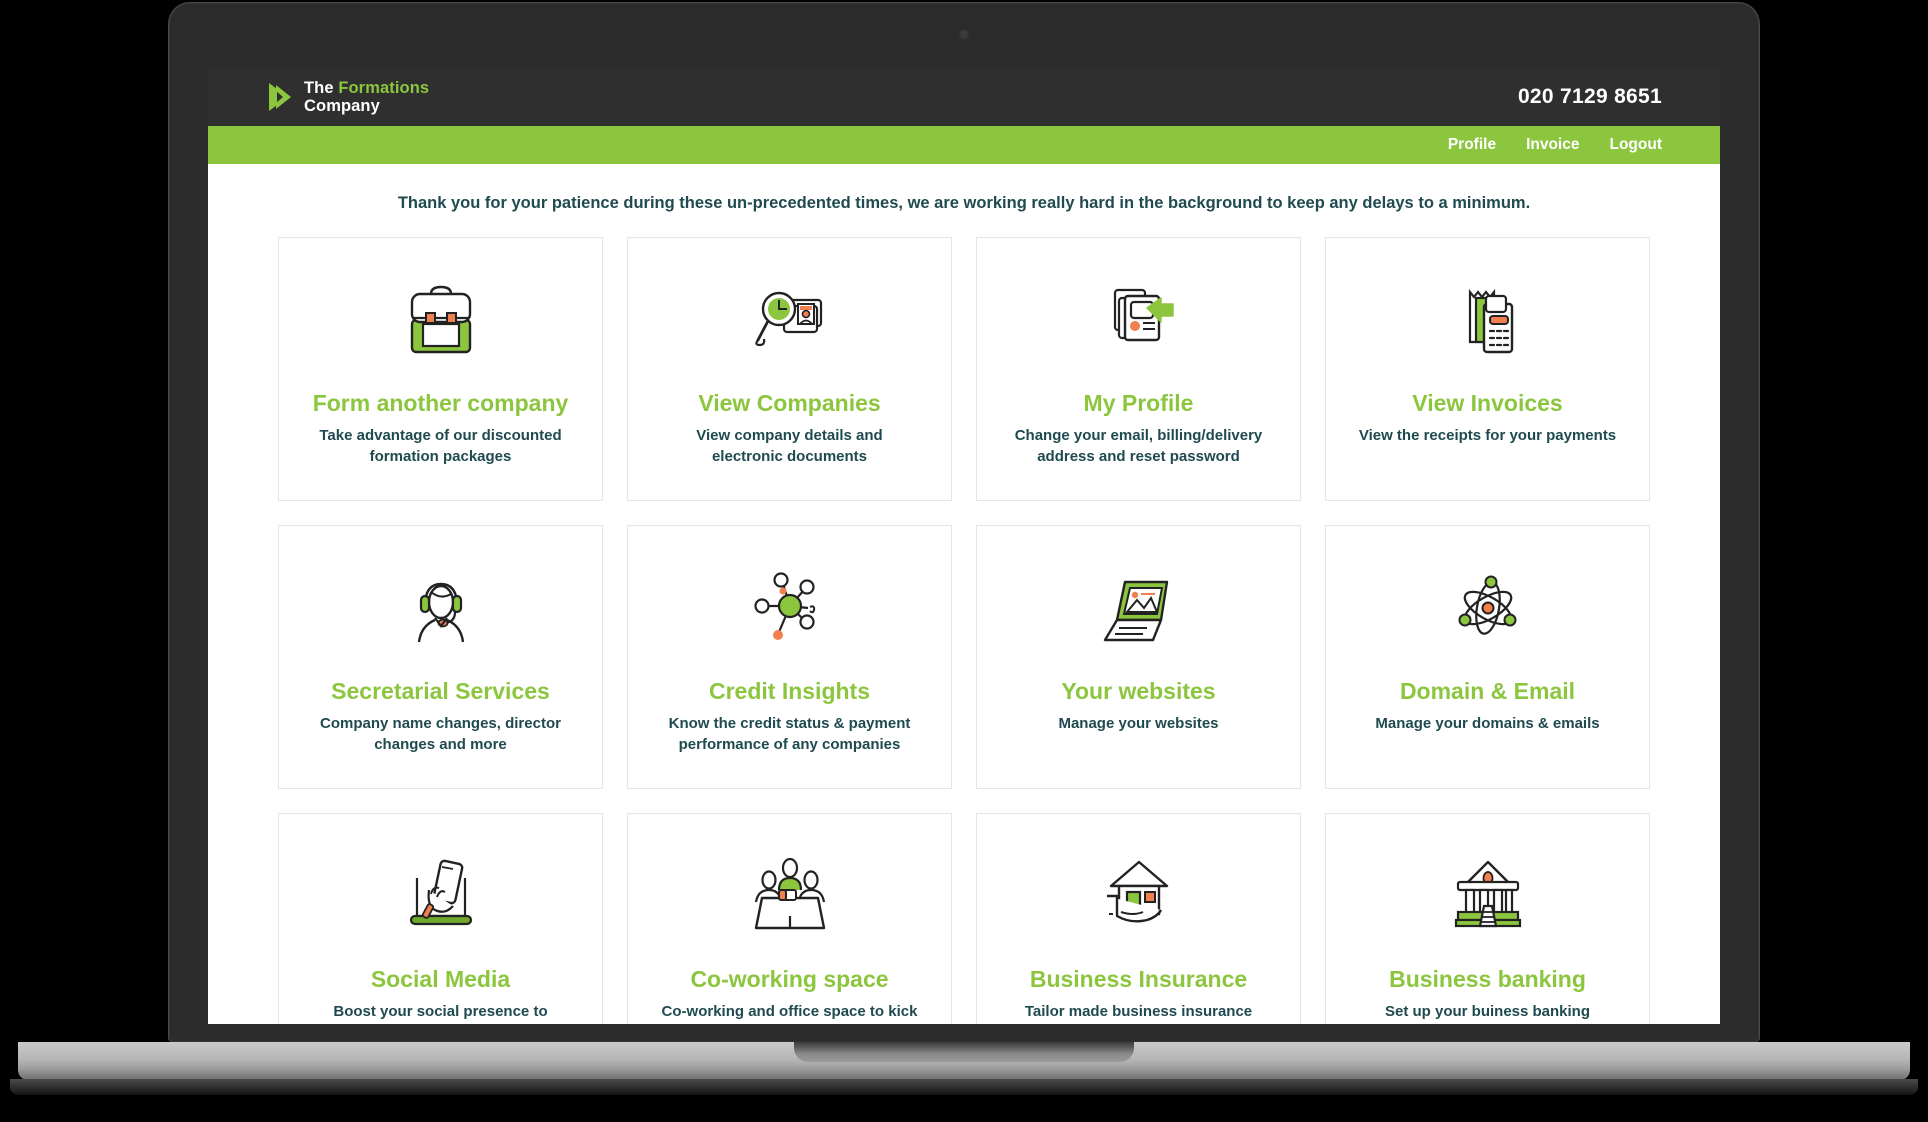 The height and width of the screenshot is (1122, 1928). What do you see at coordinates (440, 691) in the screenshot?
I see `card-title: Secretarial Services` at bounding box center [440, 691].